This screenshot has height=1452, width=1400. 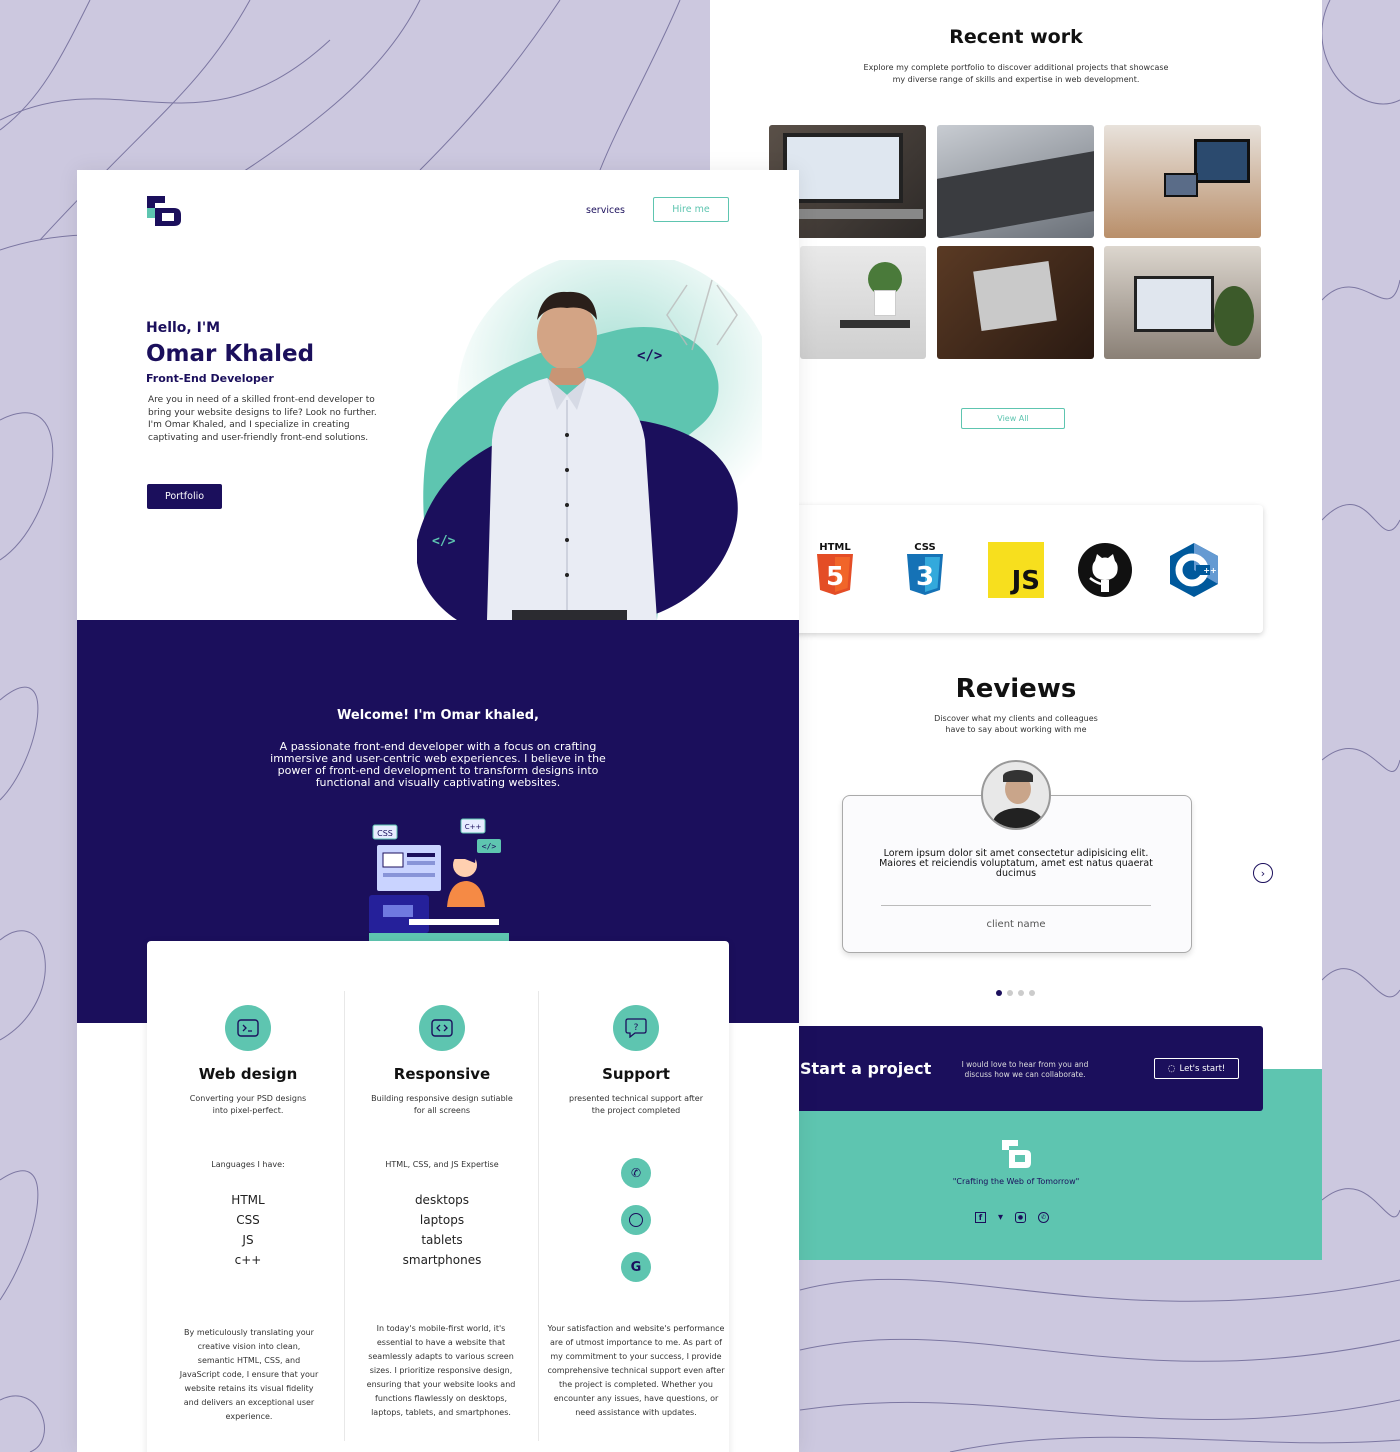 What do you see at coordinates (691, 209) in the screenshot?
I see `hire-me-button: Hire me` at bounding box center [691, 209].